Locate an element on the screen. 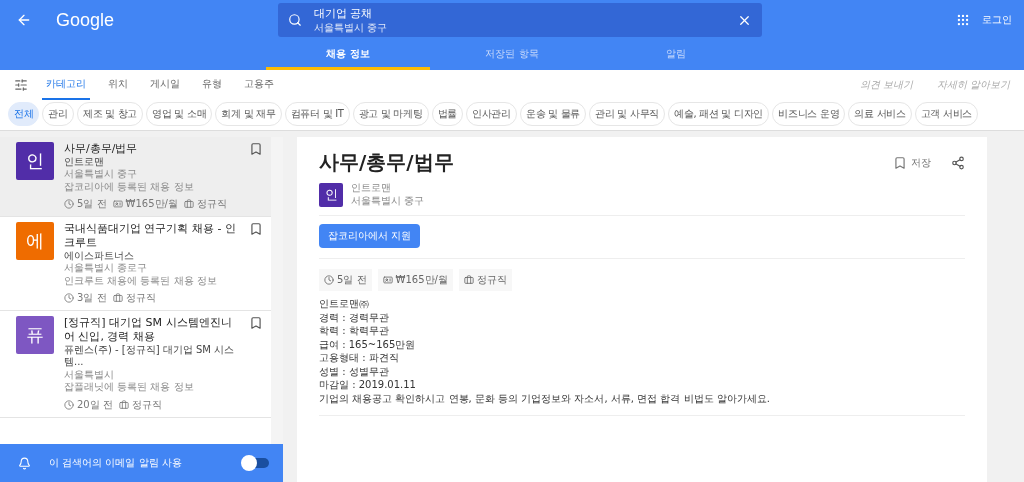 The height and width of the screenshot is (482, 1024). apply-button: 잡코리아에서 지원 is located at coordinates (370, 236).